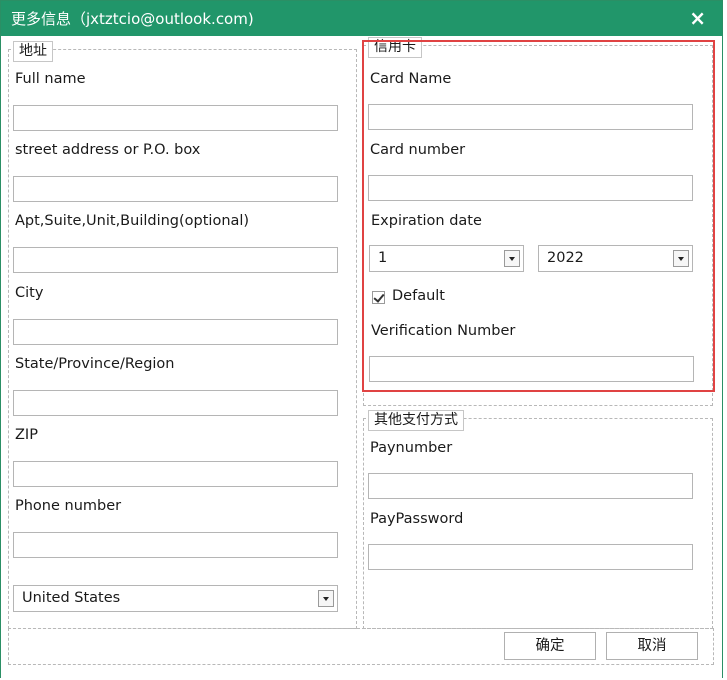 This screenshot has width=727, height=680. What do you see at coordinates (175, 474) in the screenshot?
I see `zip-field` at bounding box center [175, 474].